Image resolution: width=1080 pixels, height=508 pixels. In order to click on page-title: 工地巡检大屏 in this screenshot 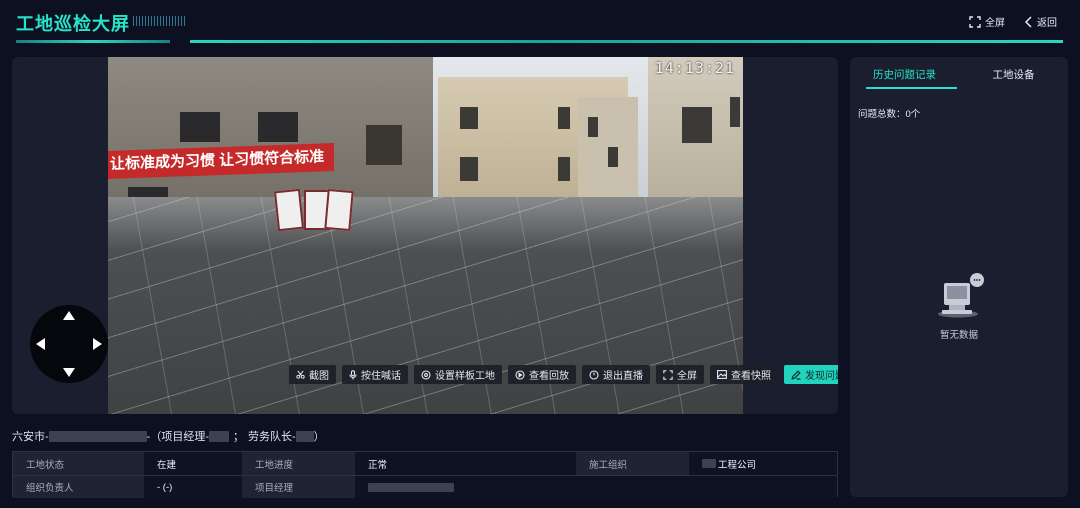, I will do `click(73, 24)`.